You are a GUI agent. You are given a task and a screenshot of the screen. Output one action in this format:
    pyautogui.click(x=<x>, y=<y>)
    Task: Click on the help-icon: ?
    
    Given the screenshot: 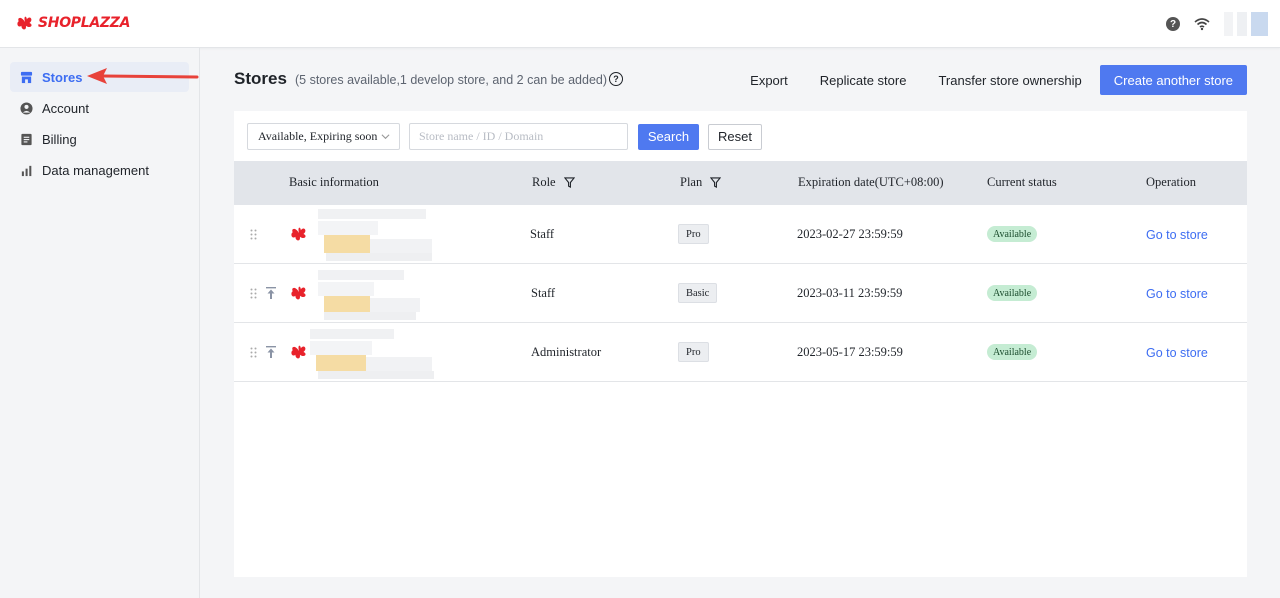 What is the action you would take?
    pyautogui.click(x=1173, y=24)
    